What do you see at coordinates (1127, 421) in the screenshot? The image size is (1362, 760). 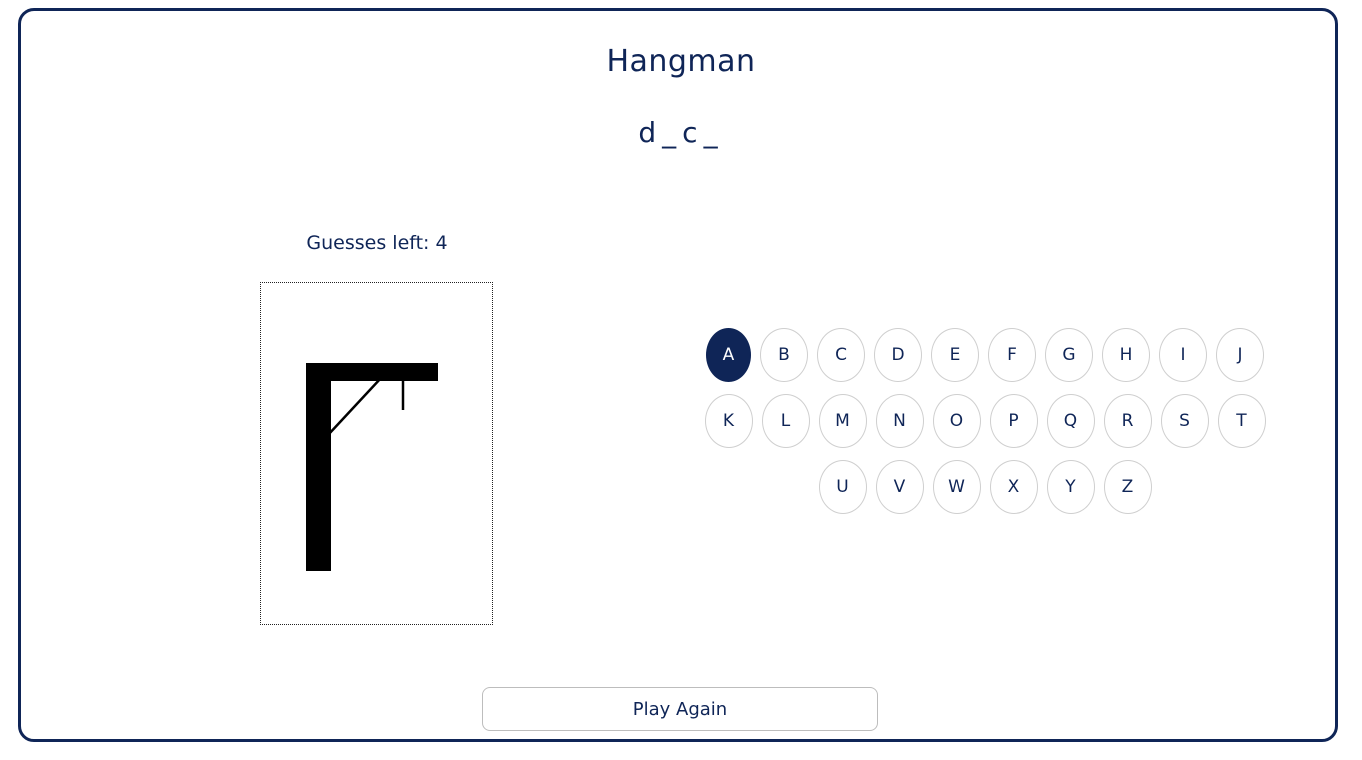 I see `letter-key-r: R` at bounding box center [1127, 421].